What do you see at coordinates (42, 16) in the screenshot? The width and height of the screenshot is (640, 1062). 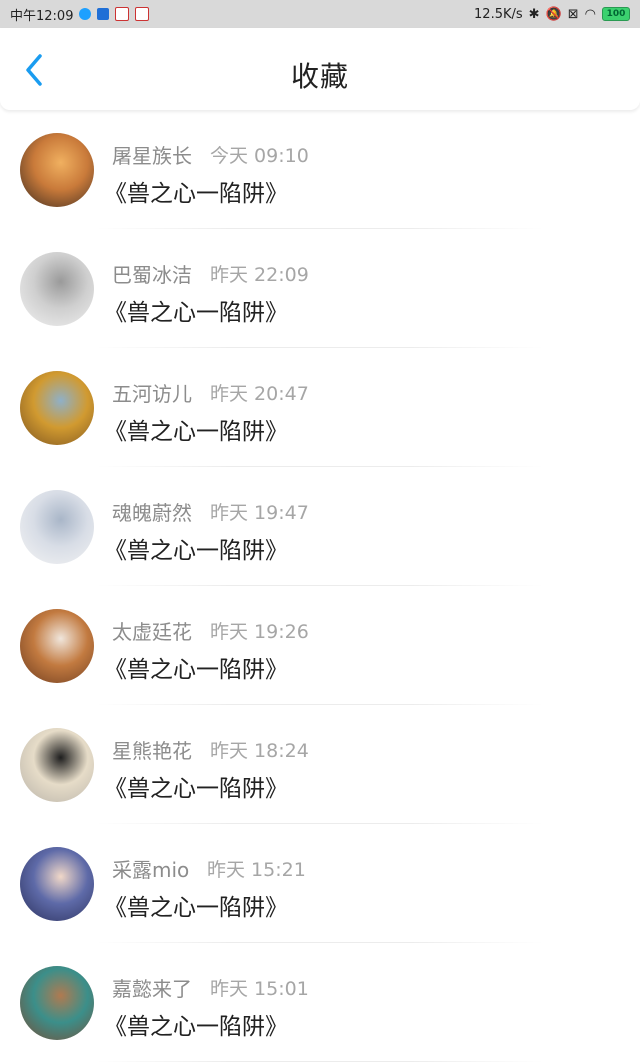 I see `status-time: 中午12:09` at bounding box center [42, 16].